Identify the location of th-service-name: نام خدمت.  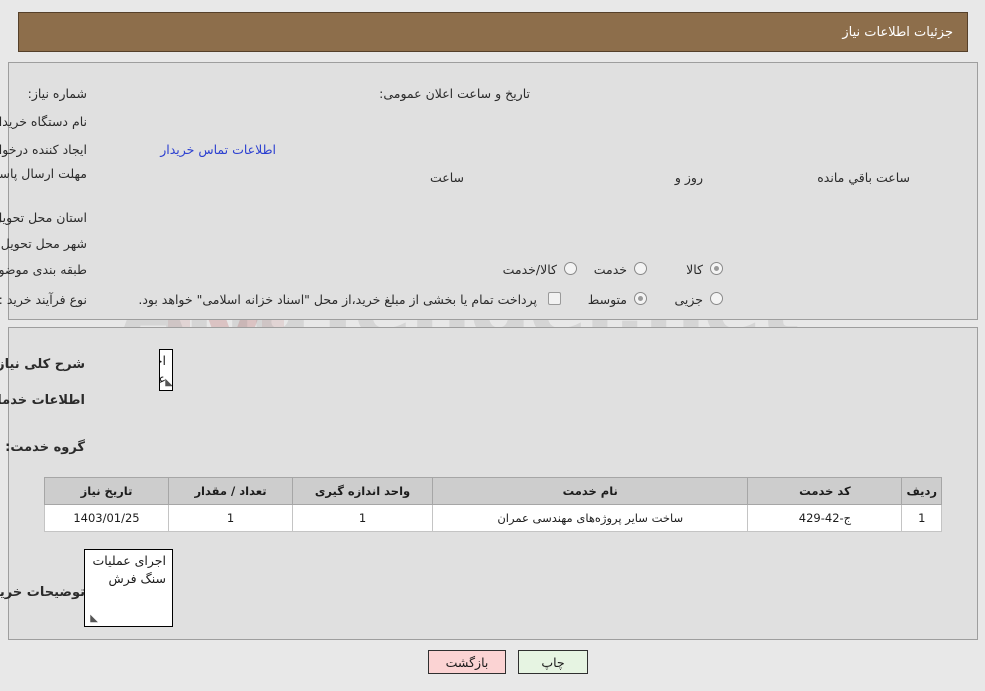
(590, 491).